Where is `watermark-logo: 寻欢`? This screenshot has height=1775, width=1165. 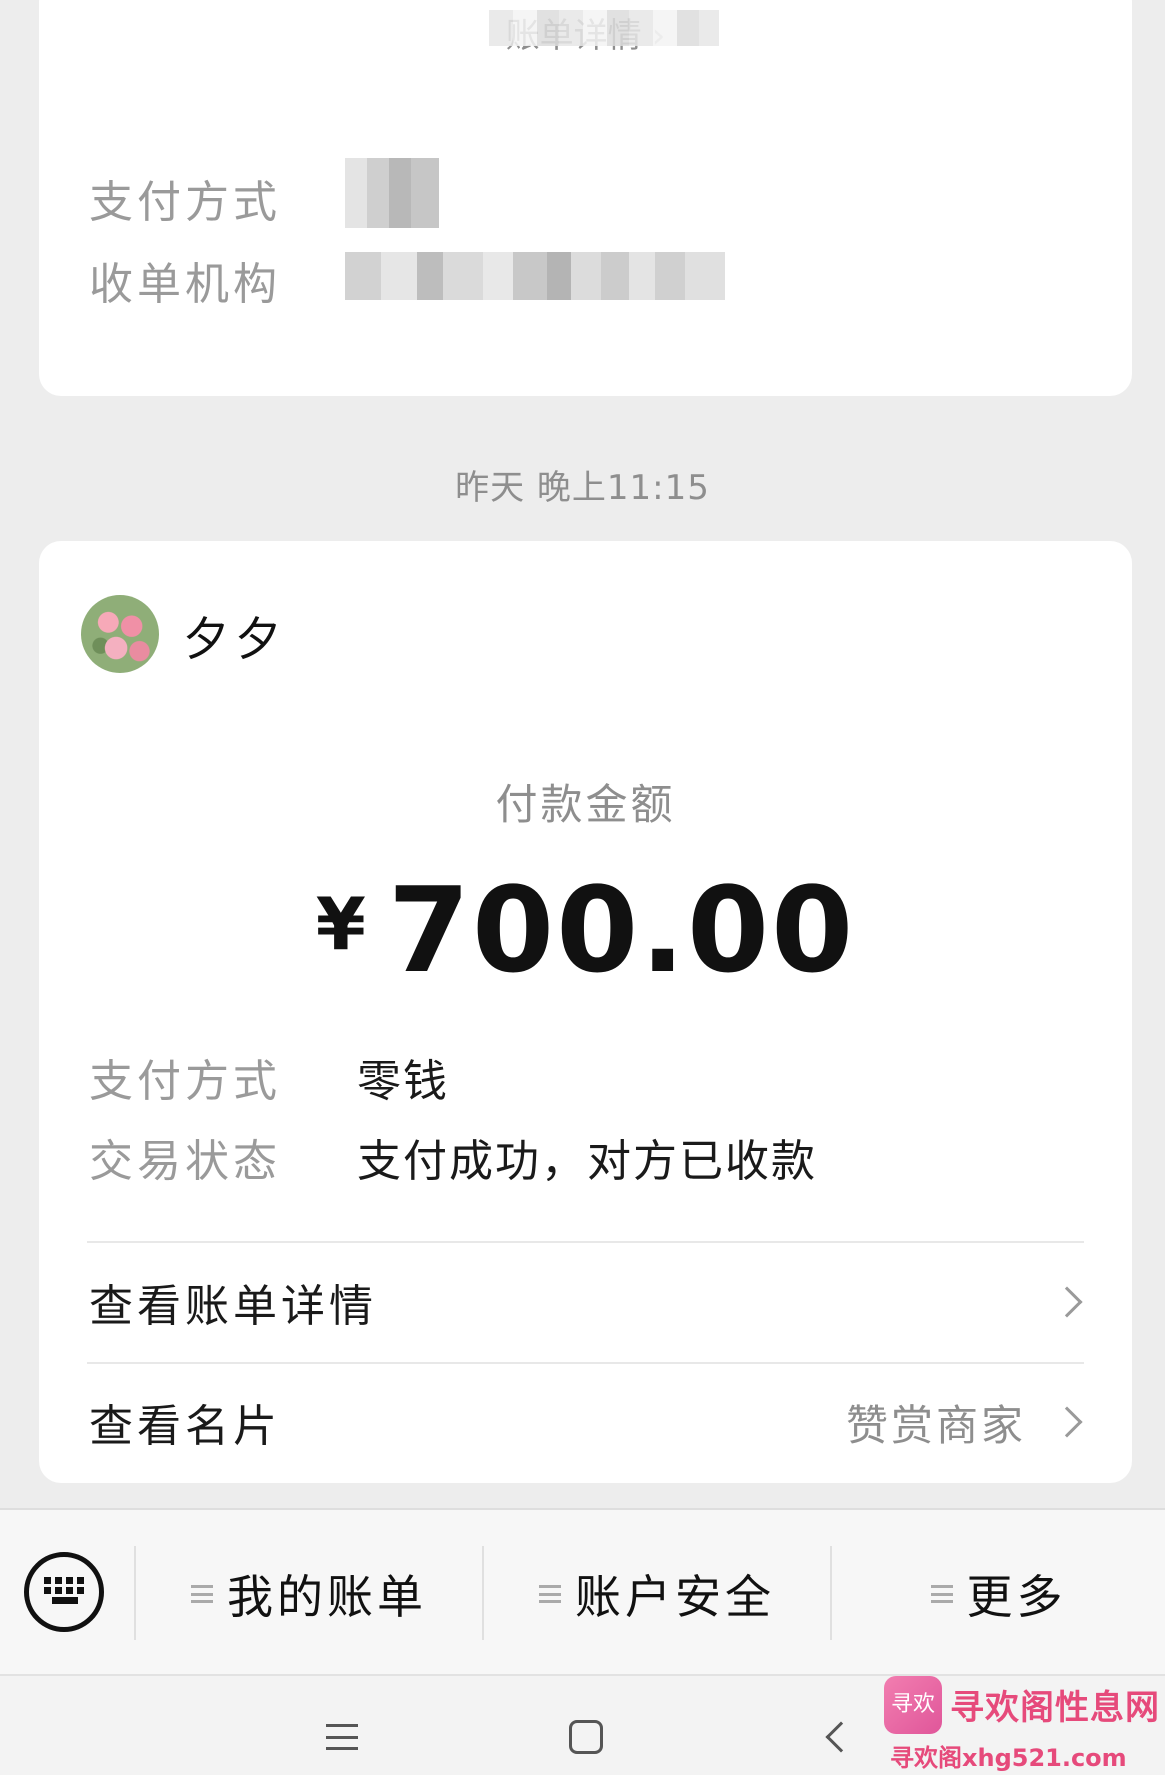 watermark-logo: 寻欢 is located at coordinates (913, 1705).